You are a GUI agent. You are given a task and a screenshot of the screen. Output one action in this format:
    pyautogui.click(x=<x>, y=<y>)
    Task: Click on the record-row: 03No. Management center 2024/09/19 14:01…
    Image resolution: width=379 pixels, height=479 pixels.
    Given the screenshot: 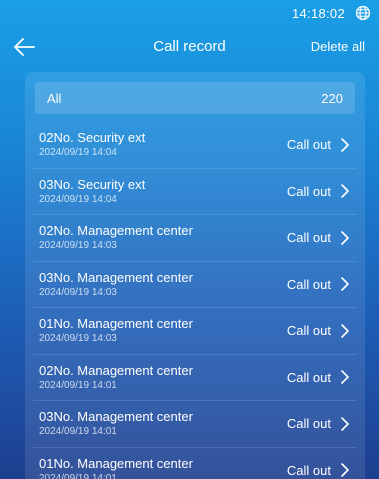 What is the action you would take?
    pyautogui.click(x=195, y=424)
    